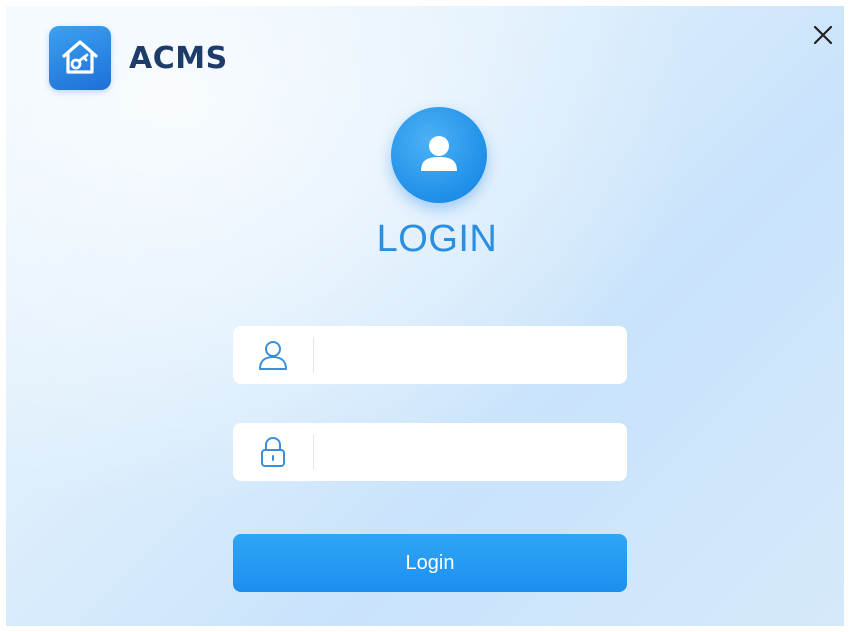 The image size is (850, 632). What do you see at coordinates (178, 58) in the screenshot?
I see `brand-name: ACMS` at bounding box center [178, 58].